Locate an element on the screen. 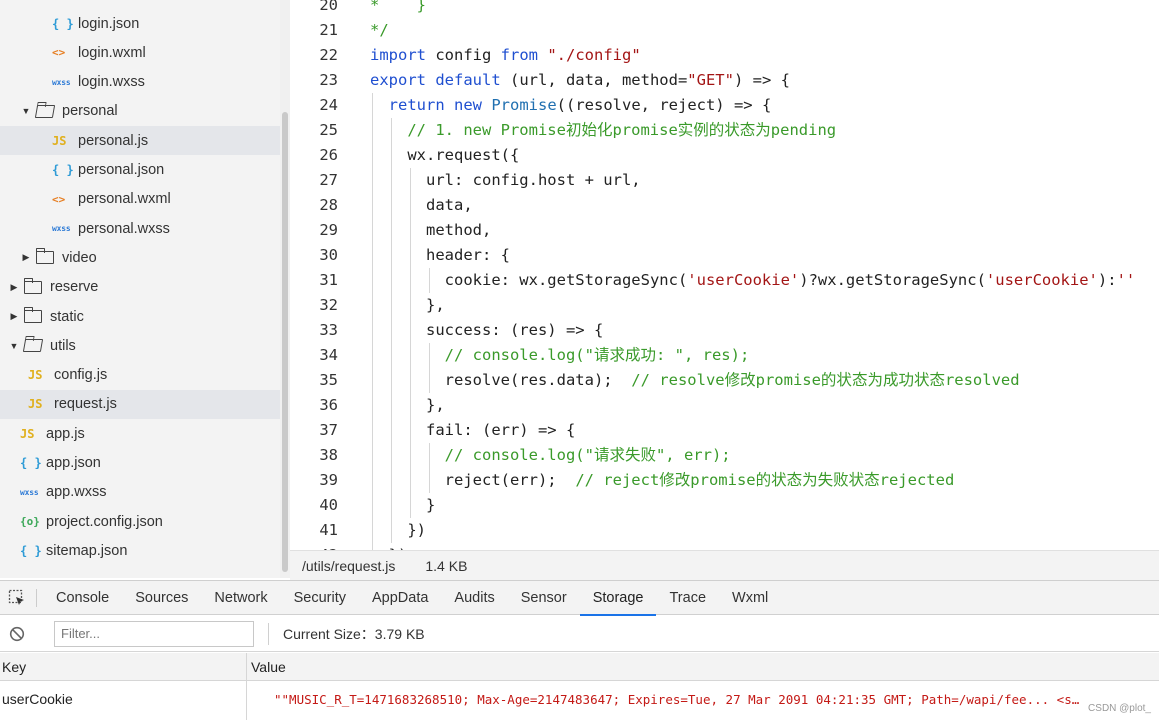 This screenshot has height=720, width=1159. tab-appdata: AppData is located at coordinates (400, 598).